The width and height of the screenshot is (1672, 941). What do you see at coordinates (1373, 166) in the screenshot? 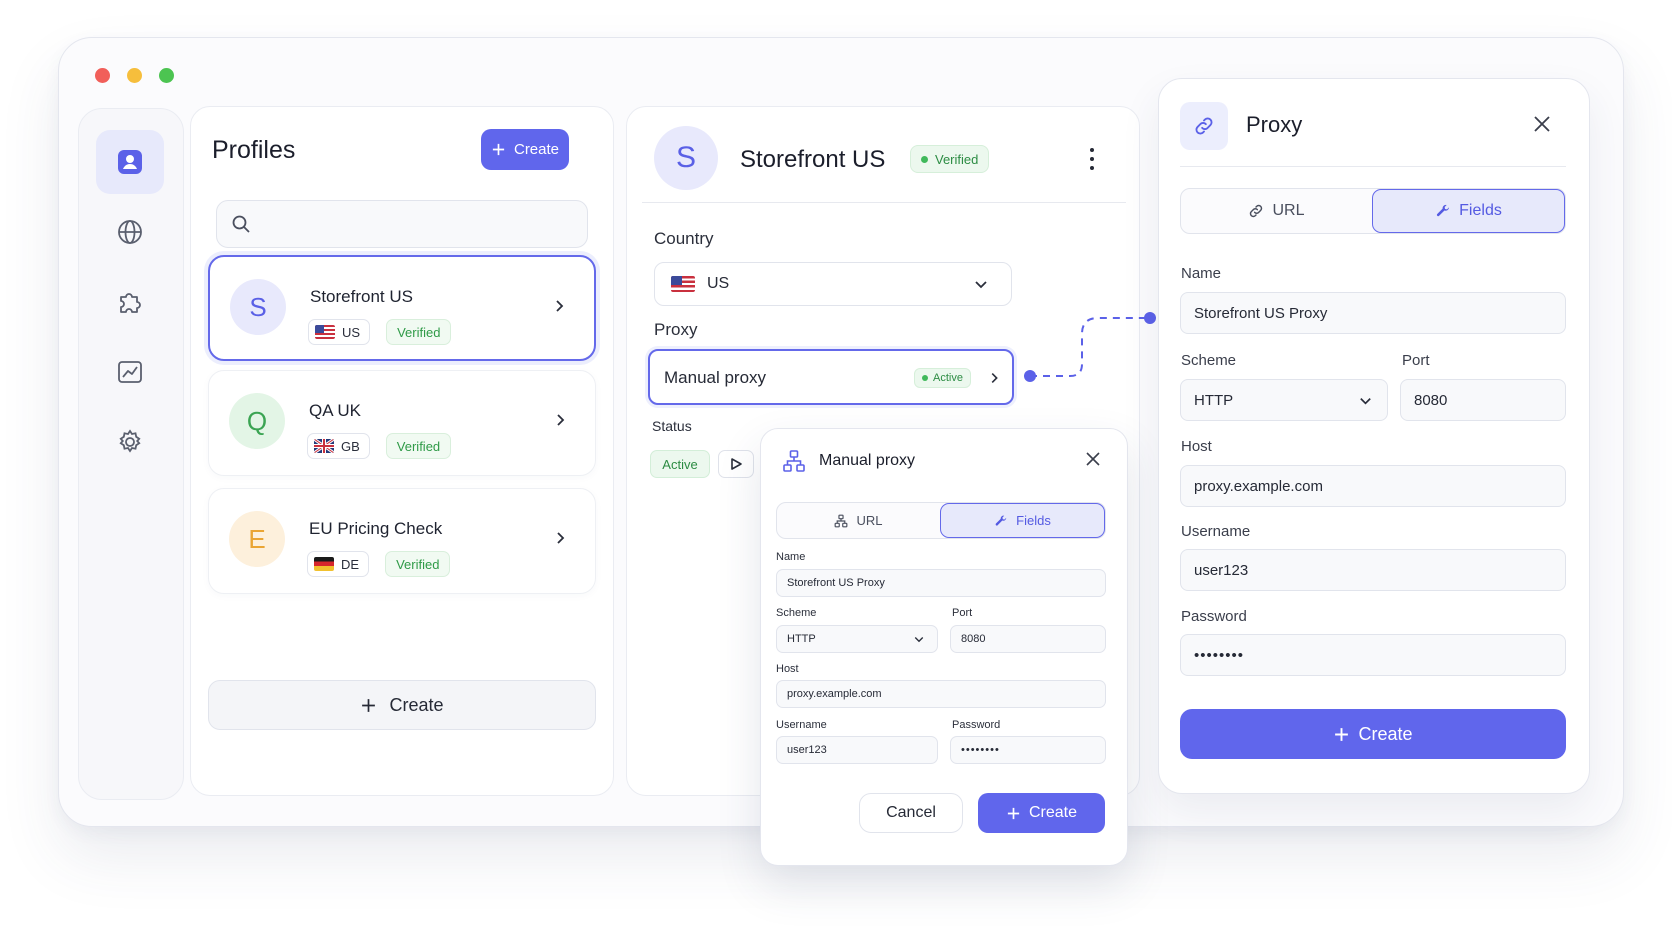
I see `proxy-panel-divider` at bounding box center [1373, 166].